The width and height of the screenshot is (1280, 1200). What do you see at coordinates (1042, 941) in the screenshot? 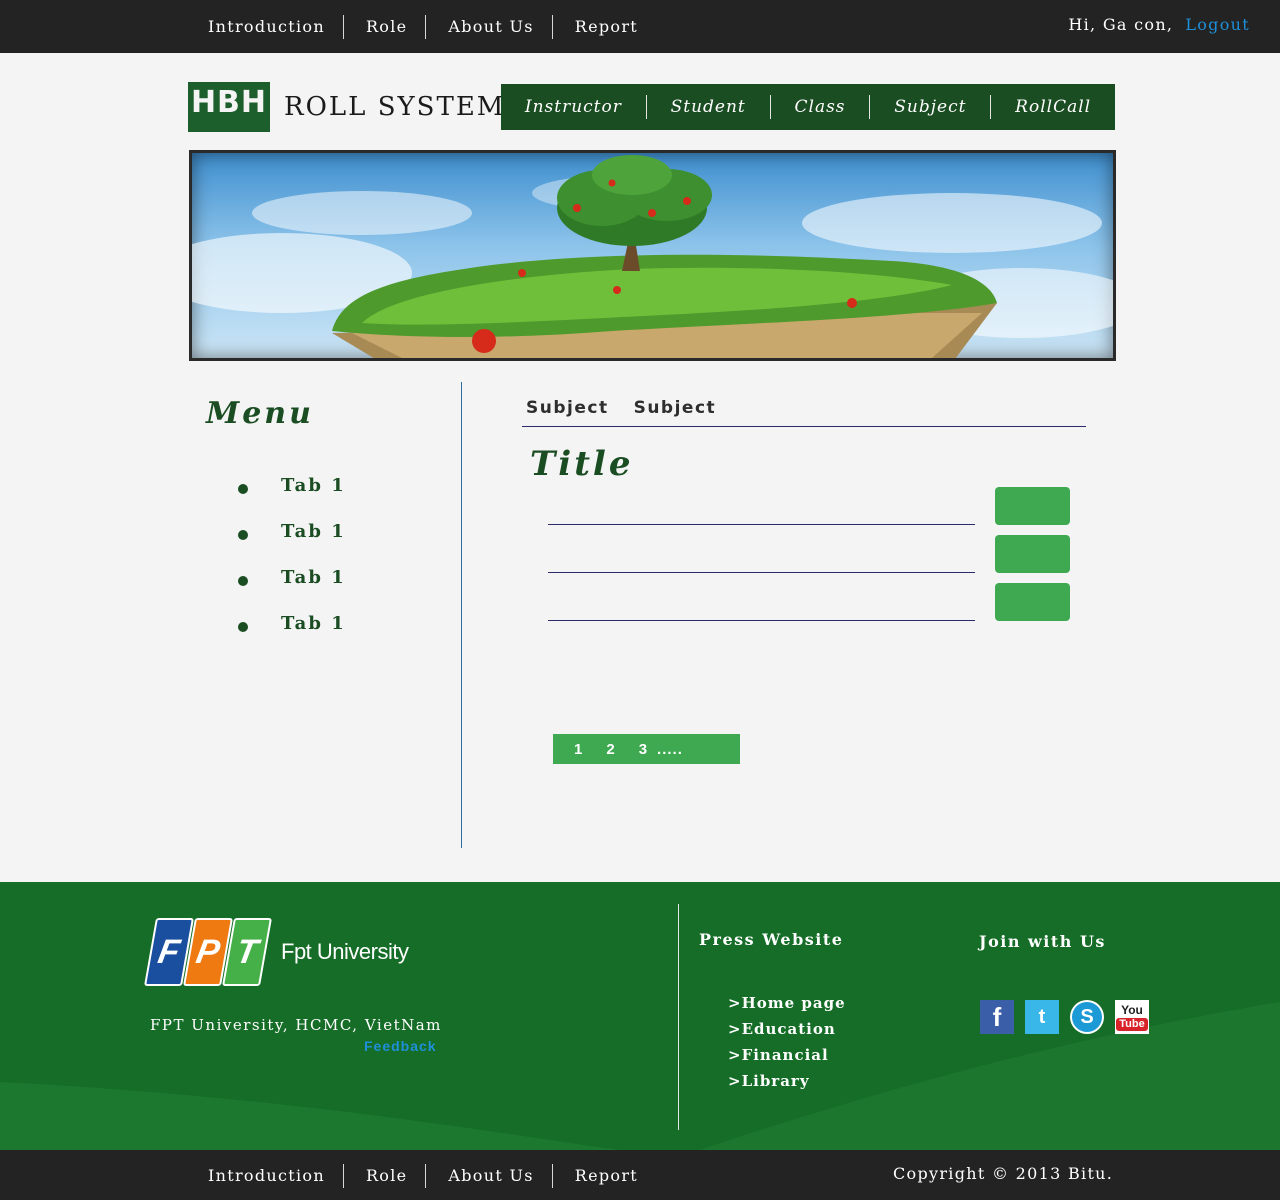
I see `join-heading: Join with Us` at bounding box center [1042, 941].